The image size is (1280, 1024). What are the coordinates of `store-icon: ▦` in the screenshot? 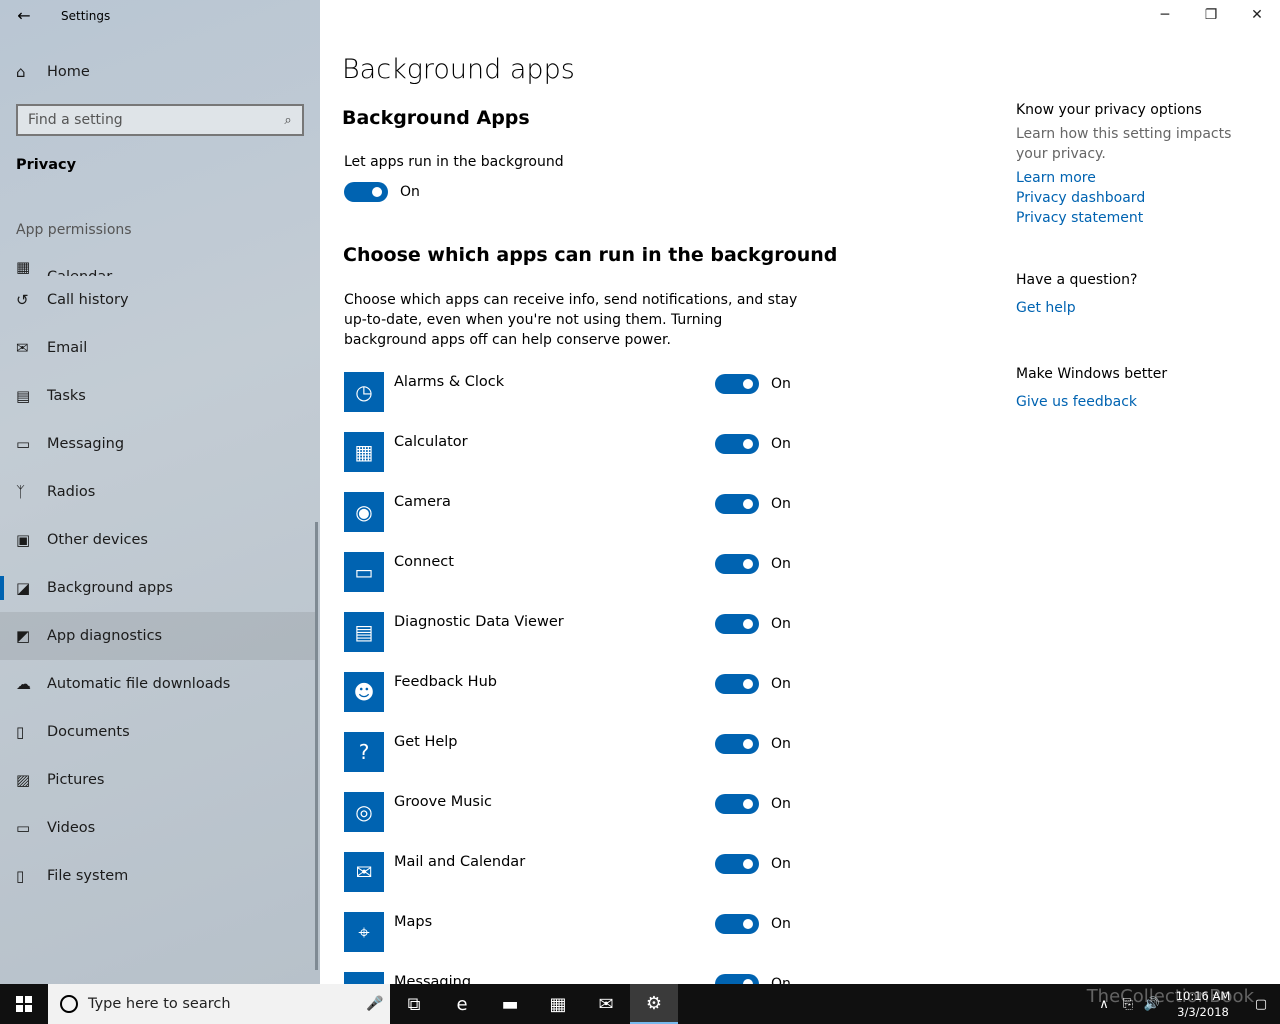 It's located at (558, 1004).